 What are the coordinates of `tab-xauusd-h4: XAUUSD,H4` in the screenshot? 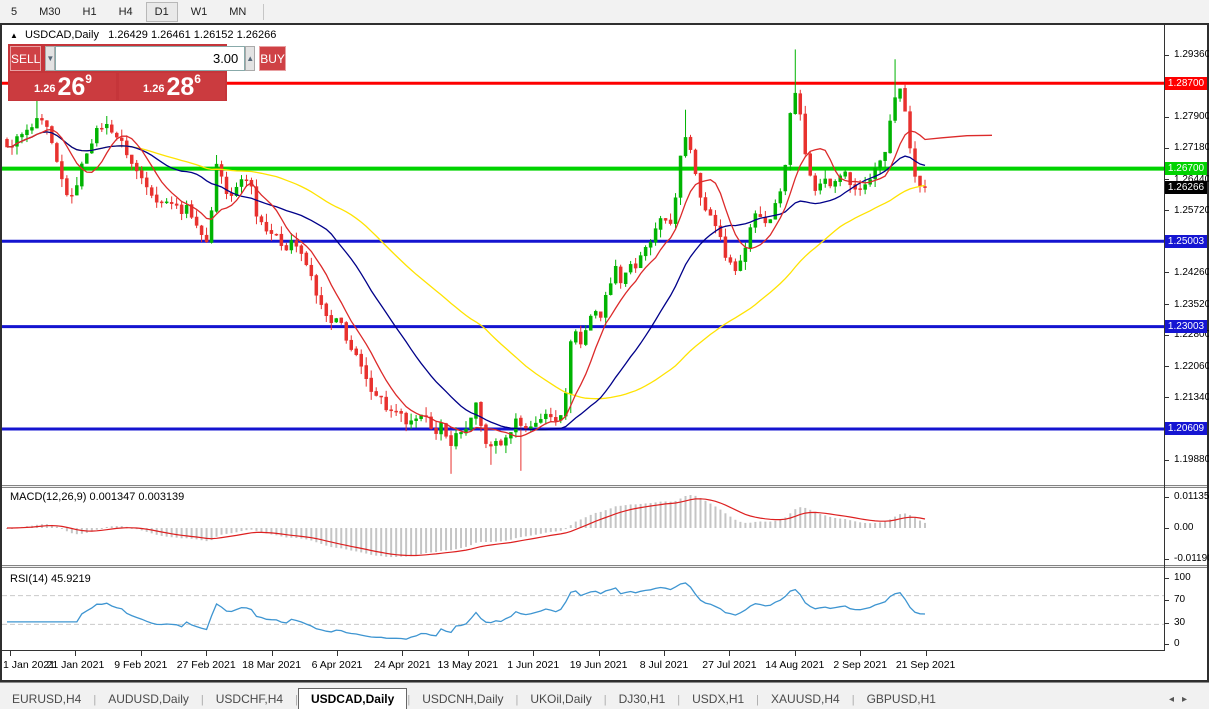 It's located at (805, 699).